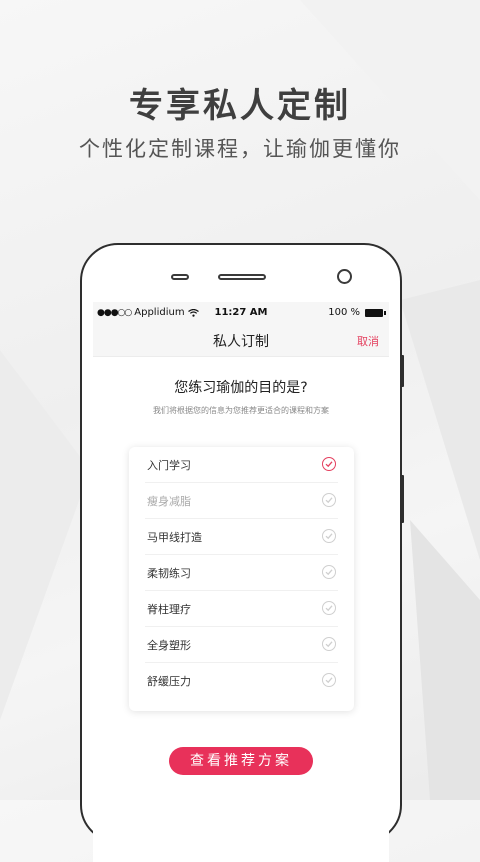  I want to click on option-label: 马甲线打造, so click(174, 537).